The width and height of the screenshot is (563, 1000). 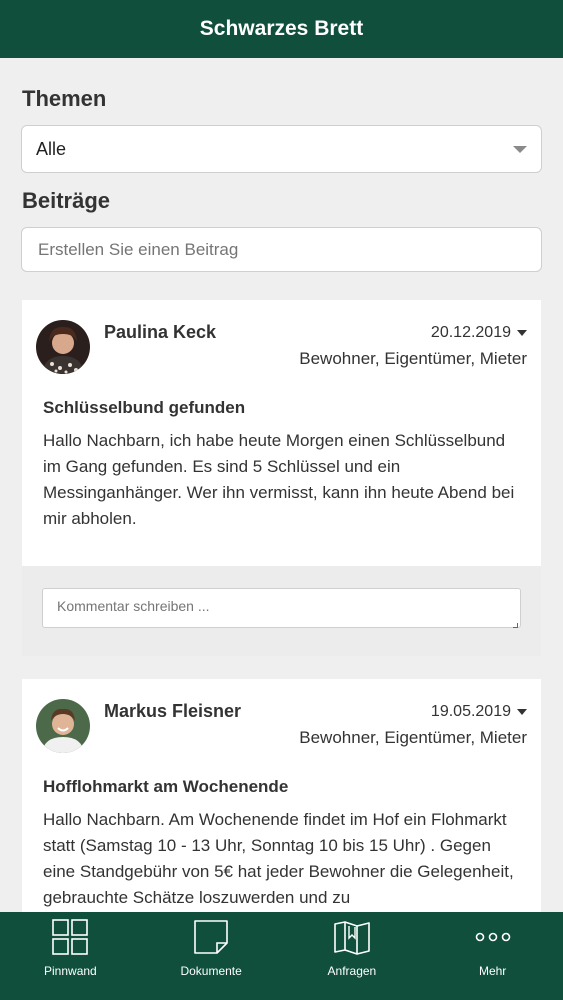 What do you see at coordinates (70, 956) in the screenshot?
I see `tab-pinnwand: Pinnwand` at bounding box center [70, 956].